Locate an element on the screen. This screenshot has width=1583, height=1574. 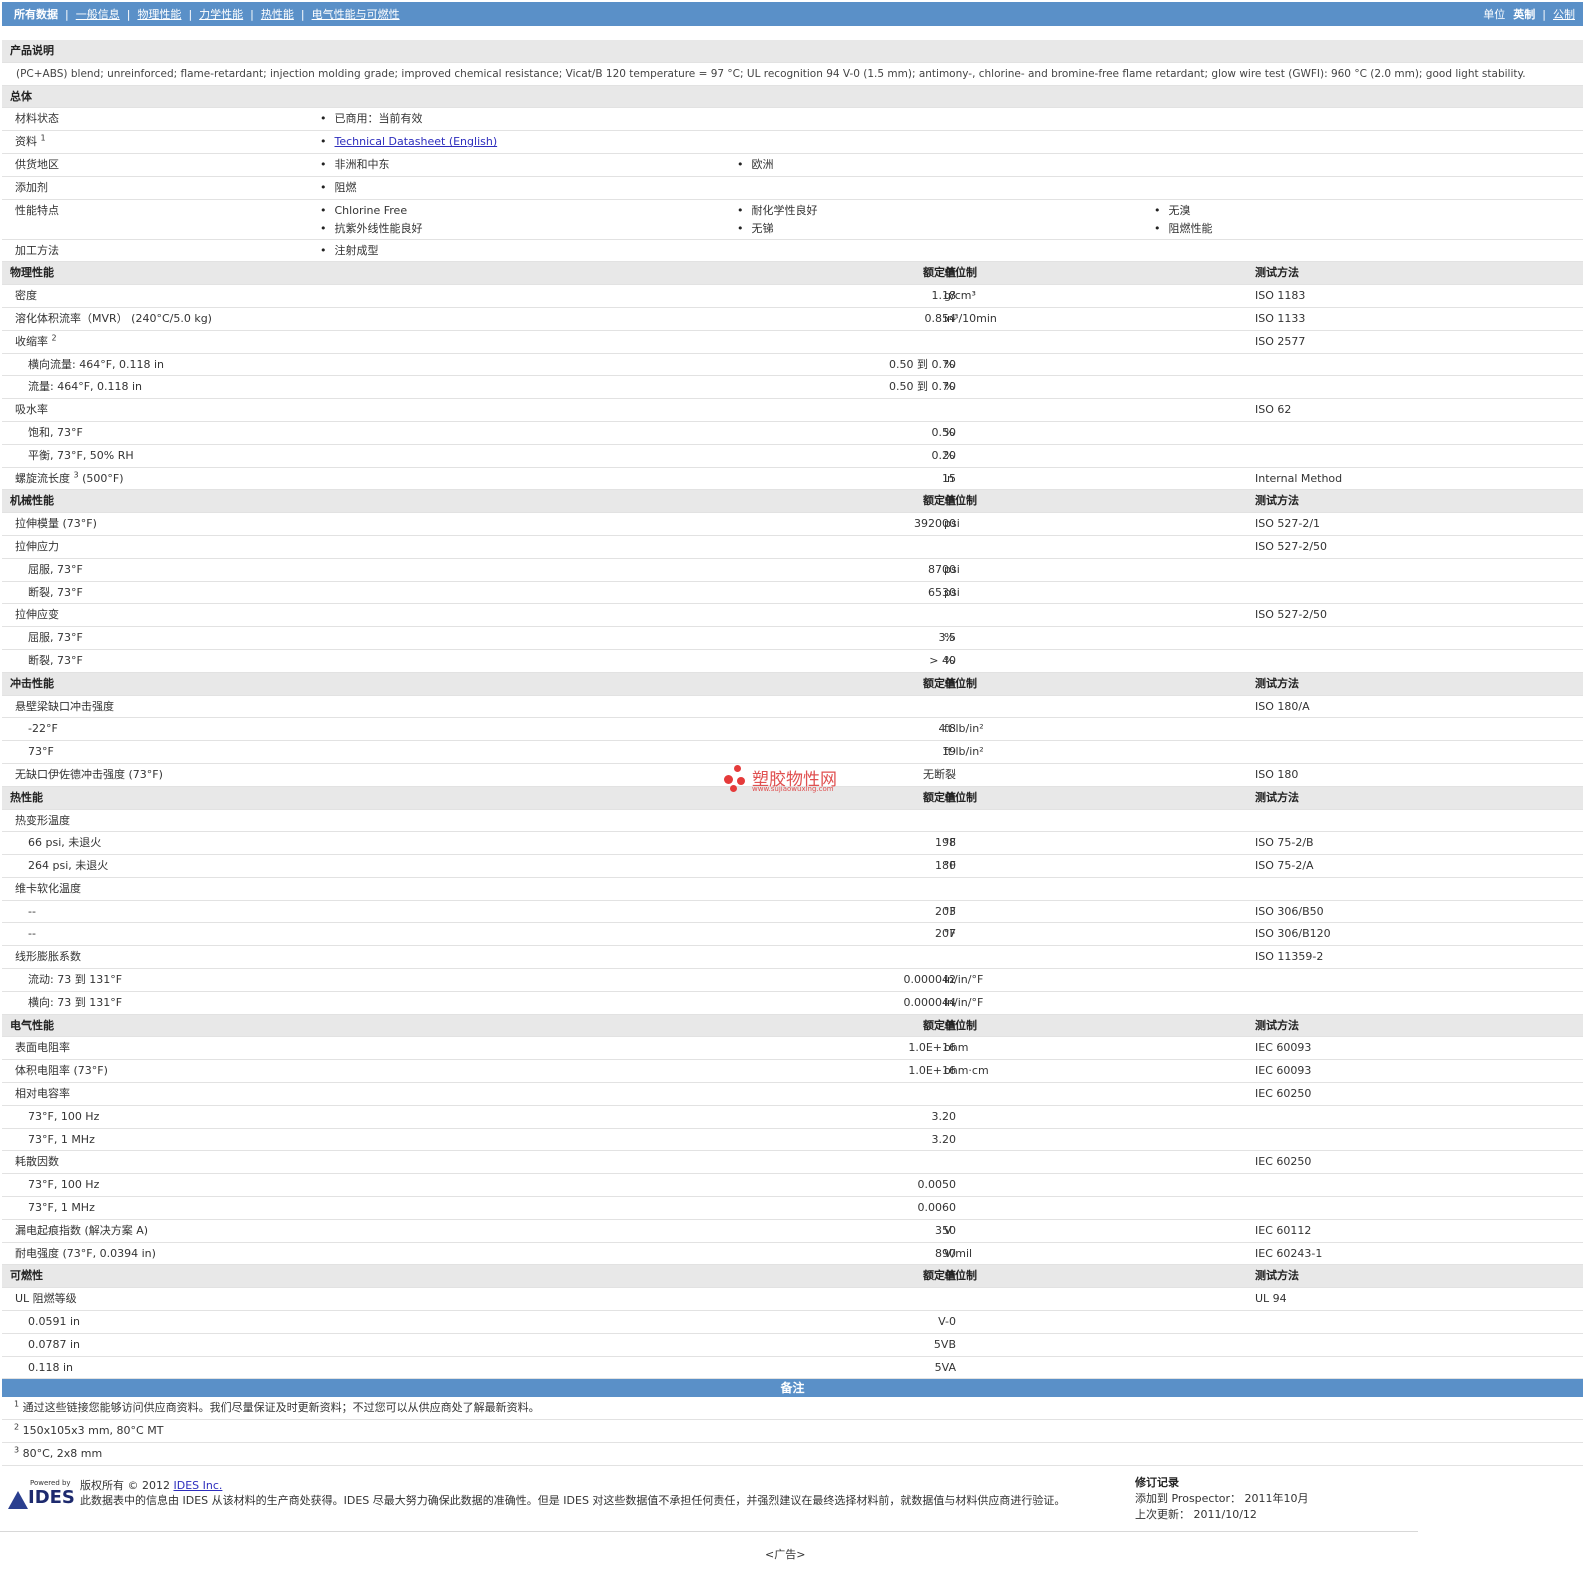
property-label: 悬壁梁缺口冲击强度 is located at coordinates (64, 707).